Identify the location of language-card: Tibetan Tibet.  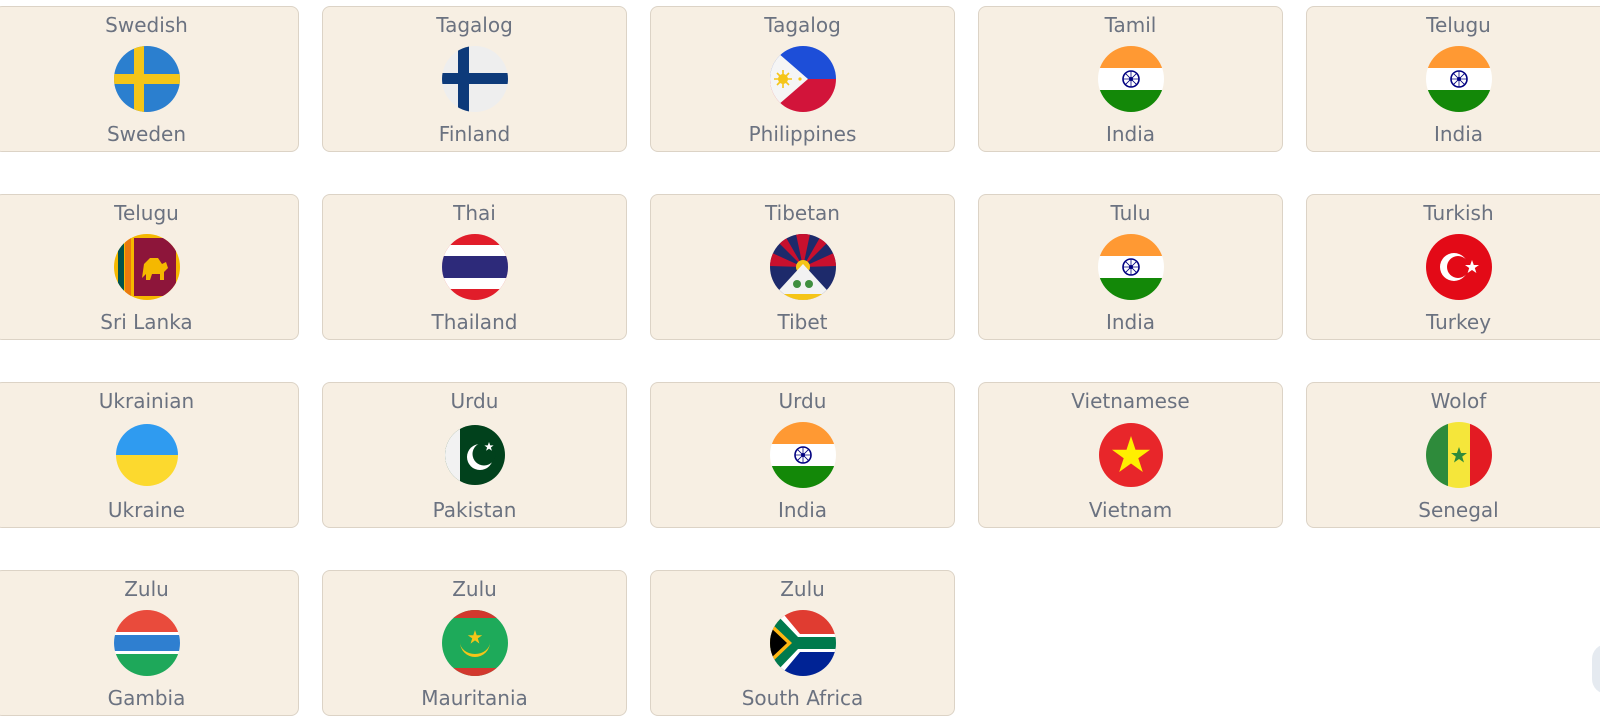
(802, 267).